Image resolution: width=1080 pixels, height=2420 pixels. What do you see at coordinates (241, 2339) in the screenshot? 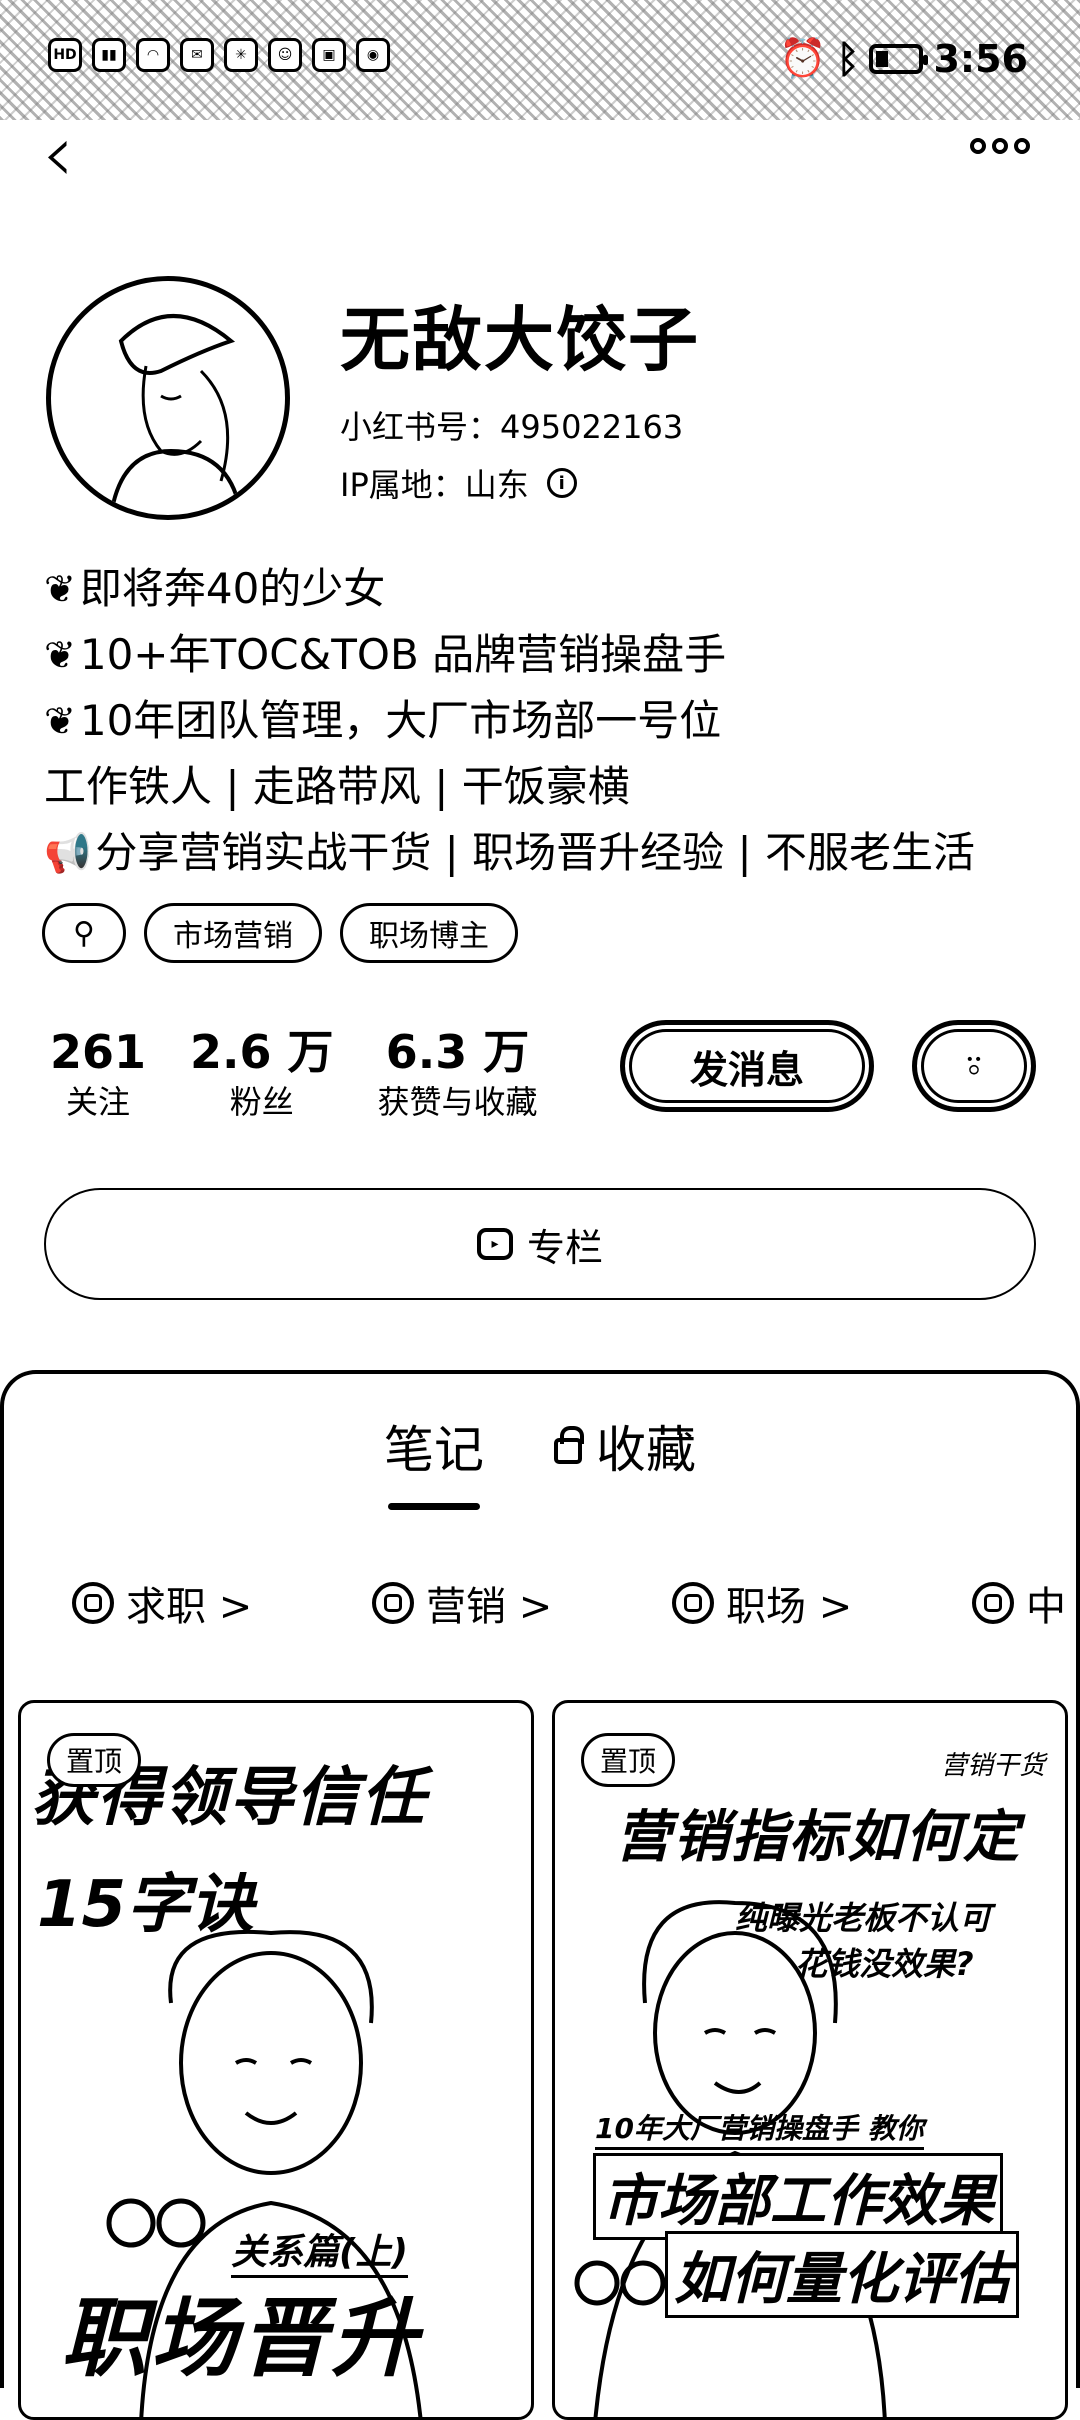
I see `card-footer: 职场晋升` at bounding box center [241, 2339].